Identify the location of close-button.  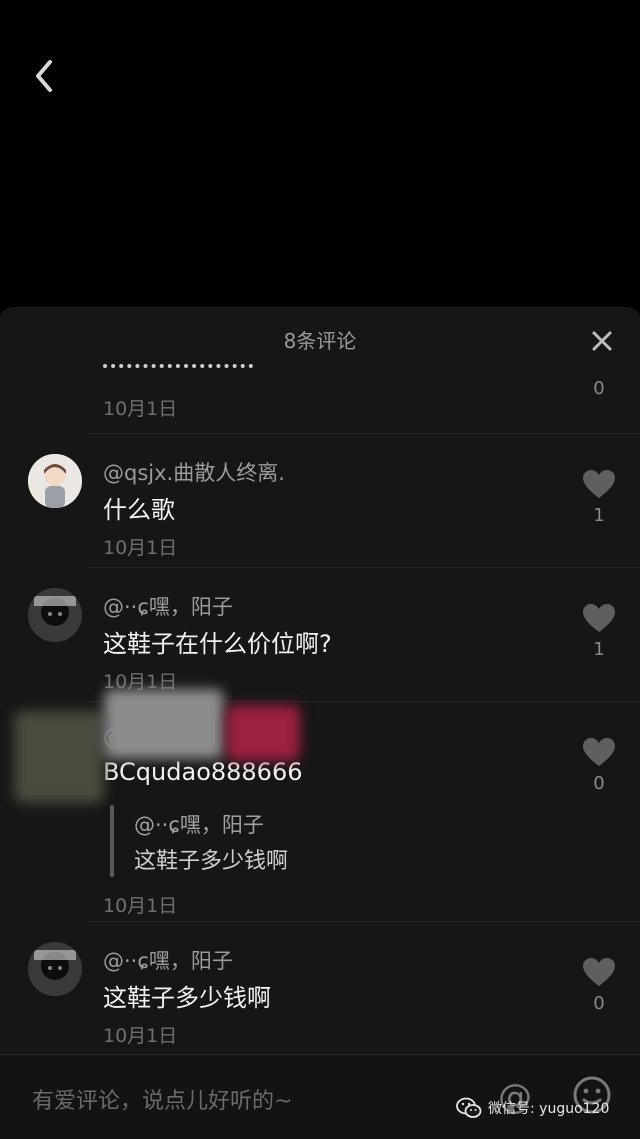
(602, 341).